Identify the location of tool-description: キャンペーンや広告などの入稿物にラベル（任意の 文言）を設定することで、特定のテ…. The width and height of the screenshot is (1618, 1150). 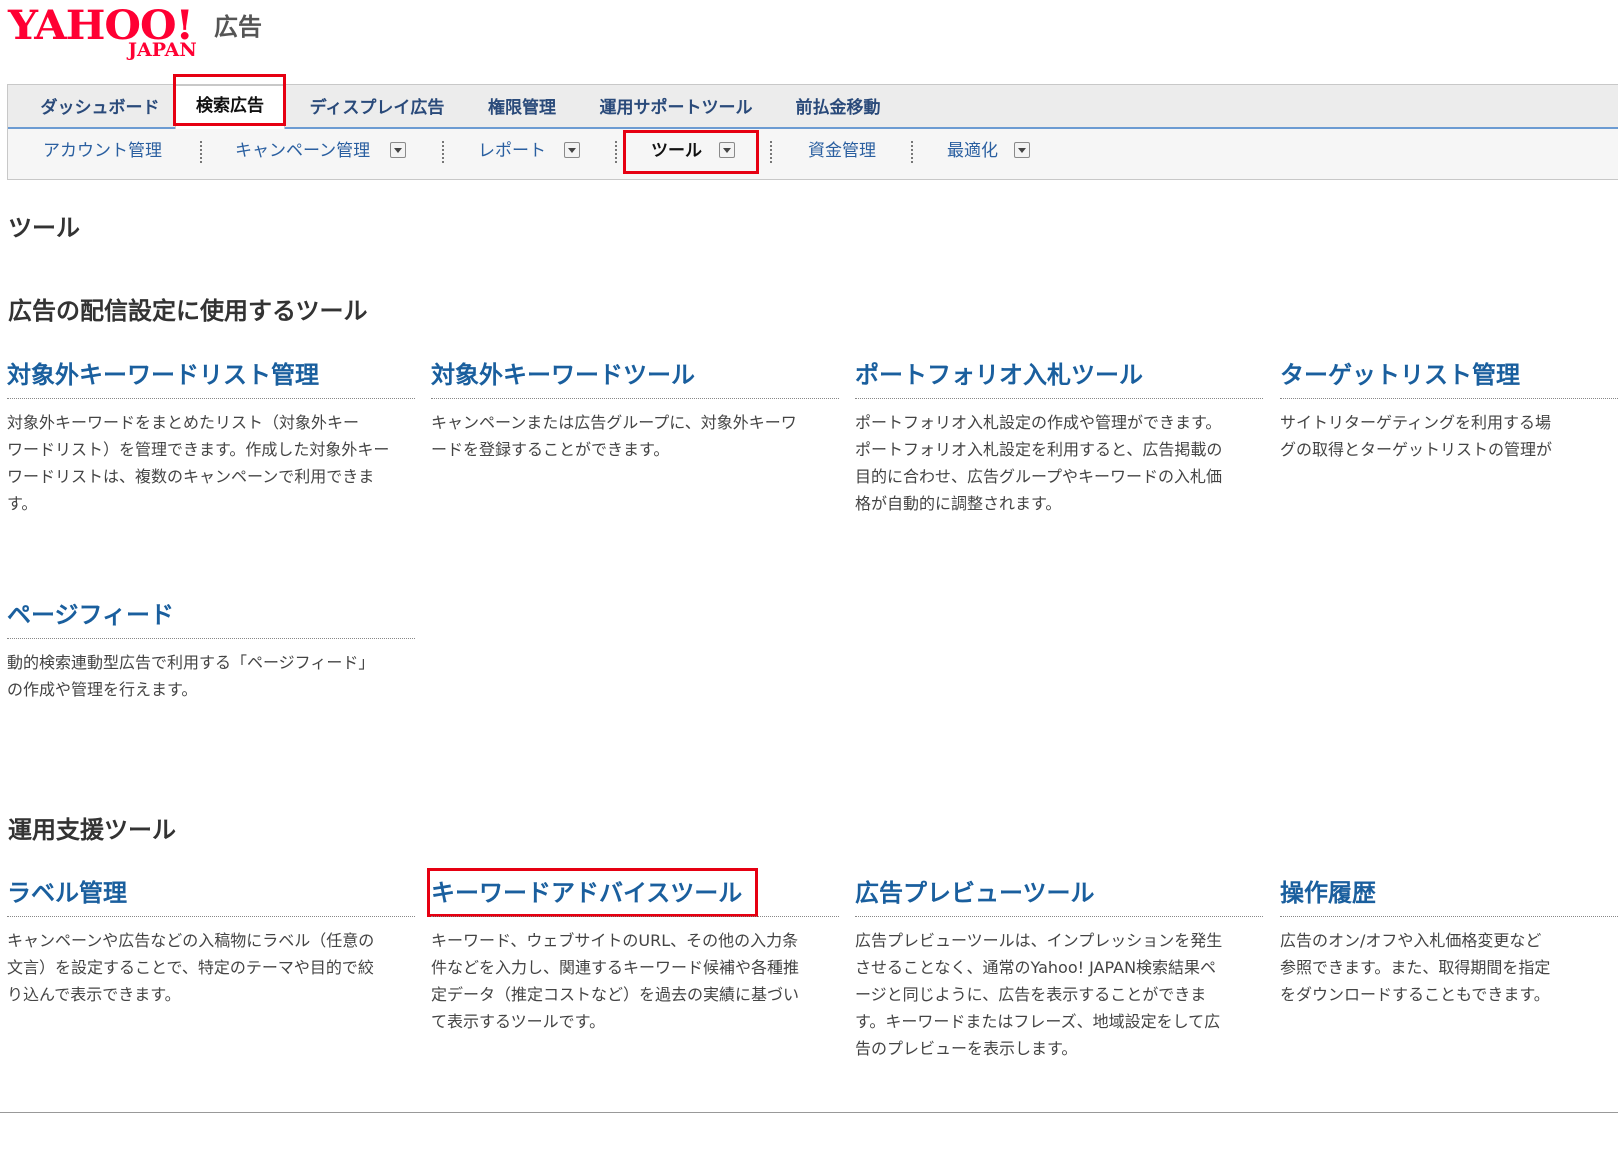
(191, 967).